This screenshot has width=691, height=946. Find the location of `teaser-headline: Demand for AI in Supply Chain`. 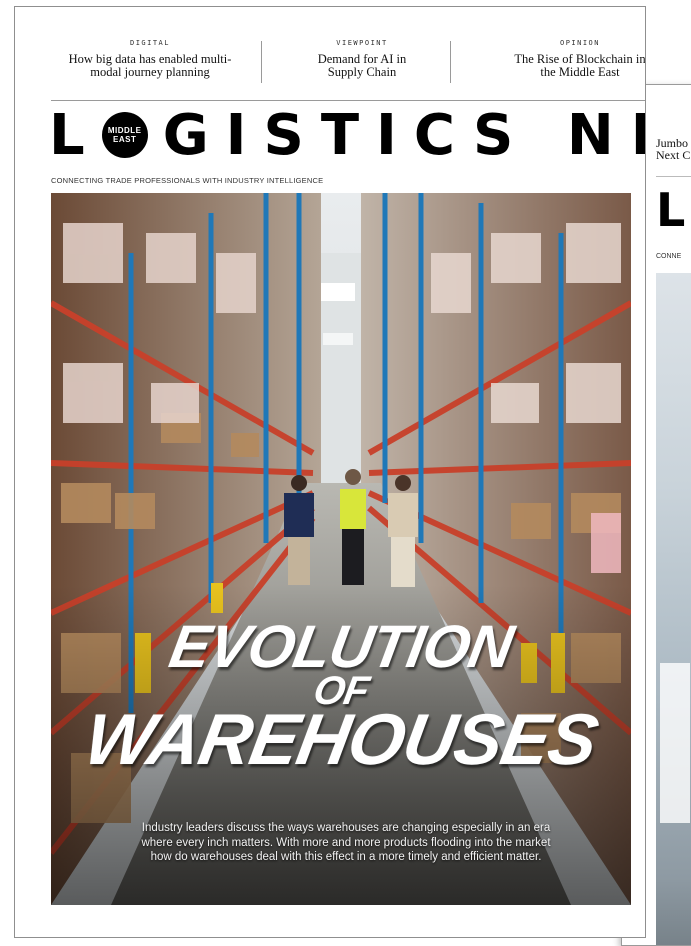

teaser-headline: Demand for AI in Supply Chain is located at coordinates (362, 66).